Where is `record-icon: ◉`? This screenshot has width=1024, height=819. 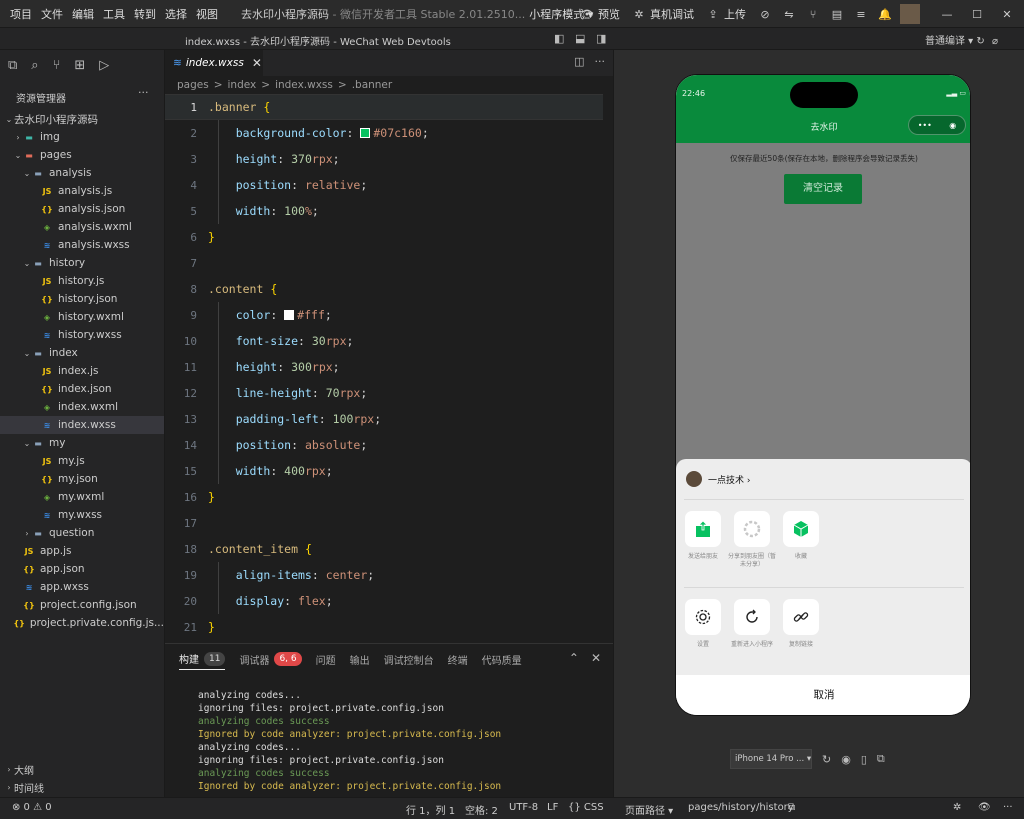 record-icon: ◉ is located at coordinates (846, 759).